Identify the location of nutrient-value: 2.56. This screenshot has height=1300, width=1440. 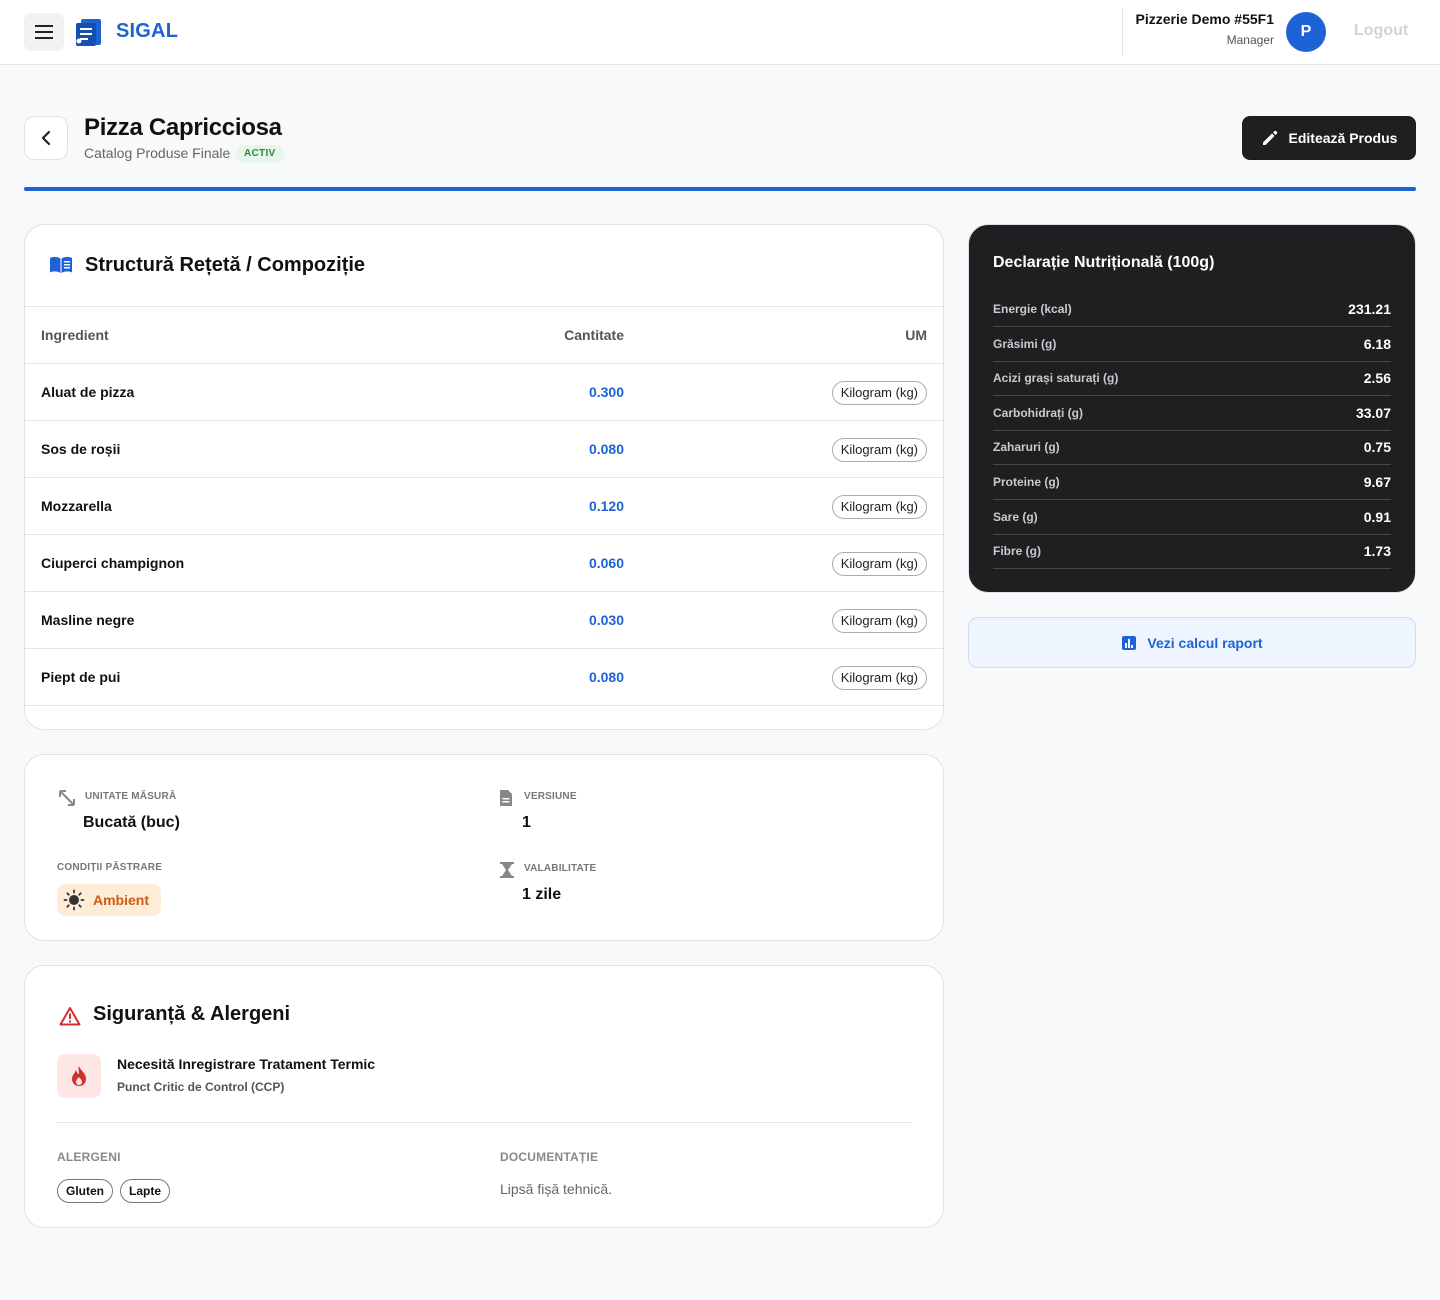
(1377, 378).